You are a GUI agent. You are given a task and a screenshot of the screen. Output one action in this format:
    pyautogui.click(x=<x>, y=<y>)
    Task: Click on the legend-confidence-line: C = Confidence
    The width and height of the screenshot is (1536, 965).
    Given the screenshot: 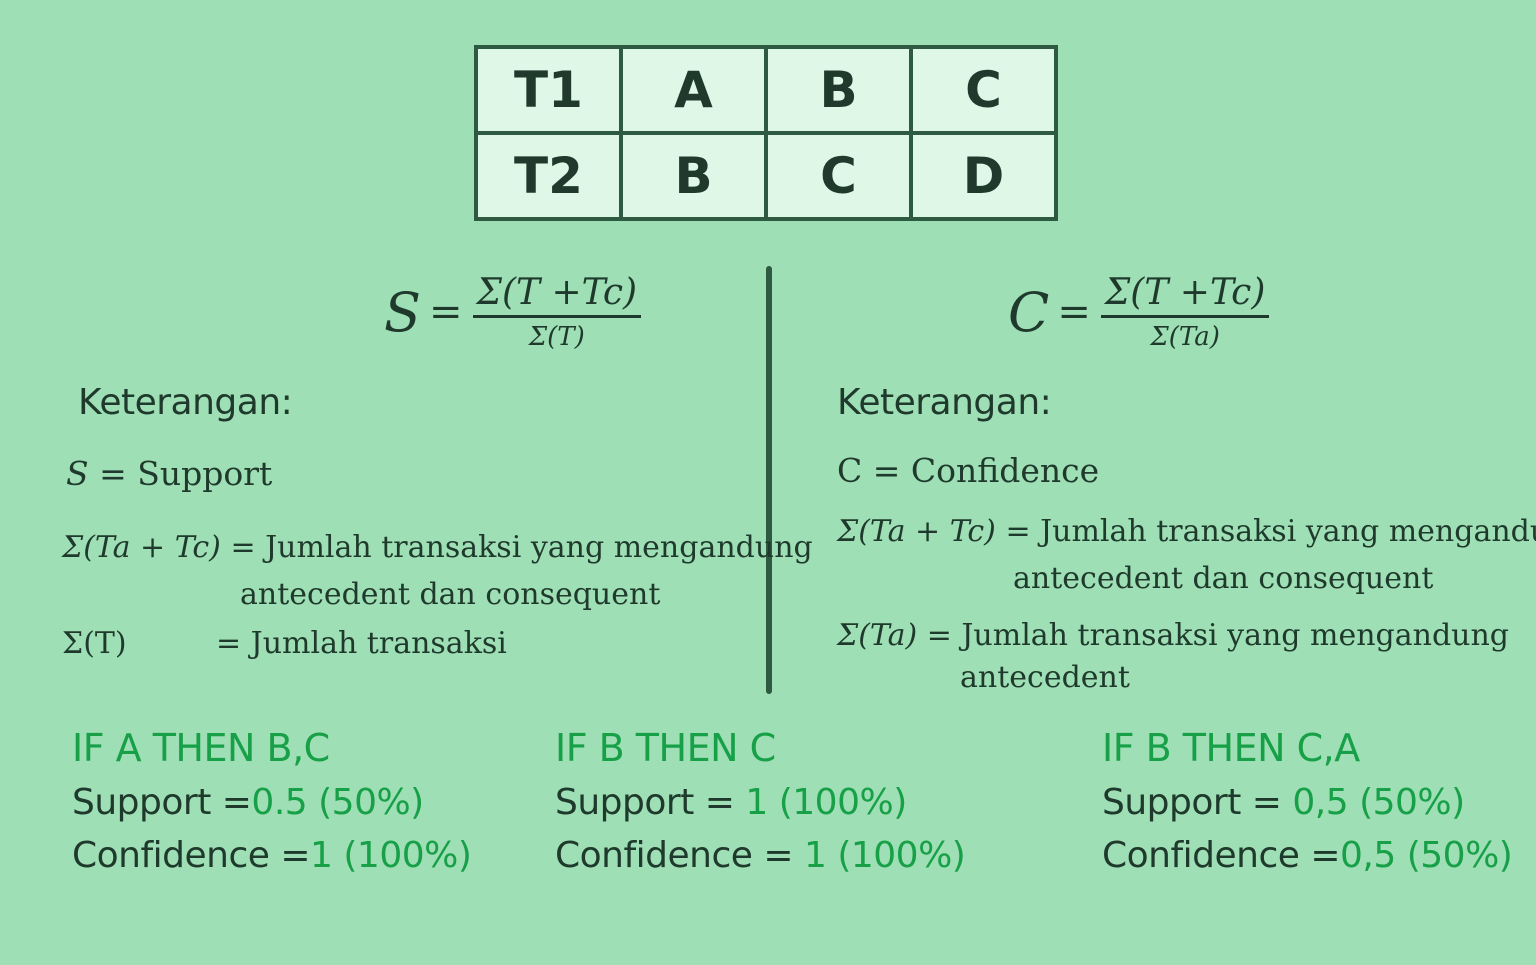 What is the action you would take?
    pyautogui.click(x=968, y=470)
    